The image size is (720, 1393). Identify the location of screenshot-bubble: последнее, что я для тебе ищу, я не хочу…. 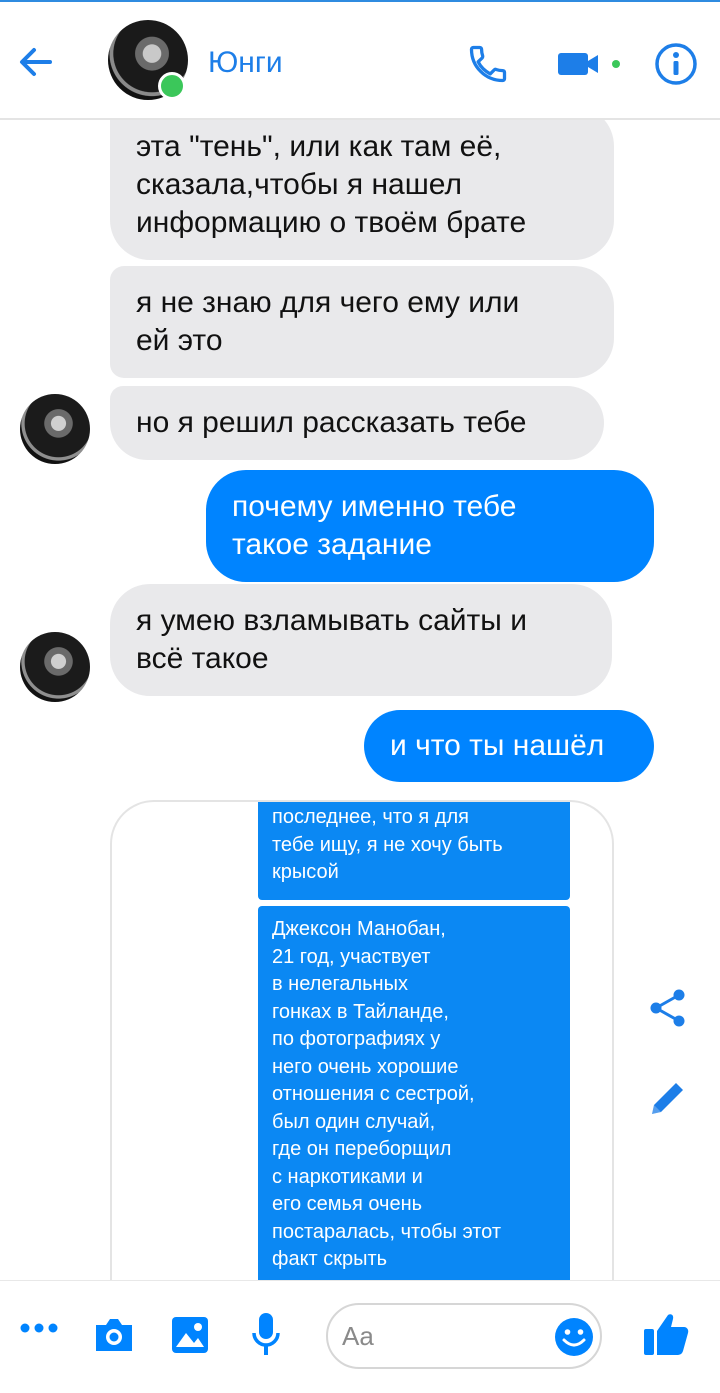
(414, 851).